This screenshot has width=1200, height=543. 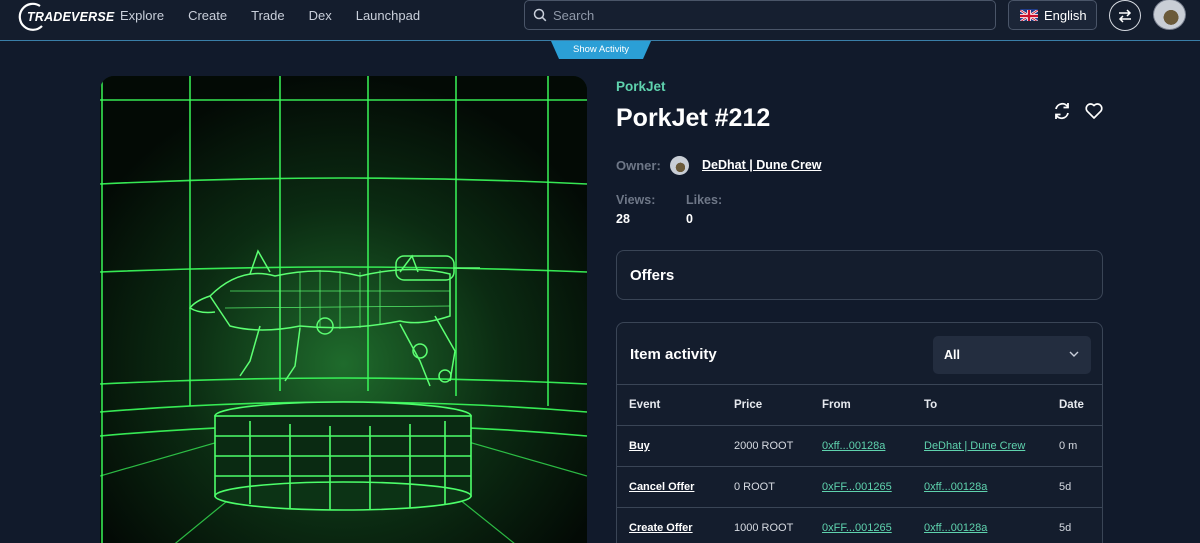 I want to click on owner-name-link: DeDhat | Dune Crew, so click(x=762, y=165).